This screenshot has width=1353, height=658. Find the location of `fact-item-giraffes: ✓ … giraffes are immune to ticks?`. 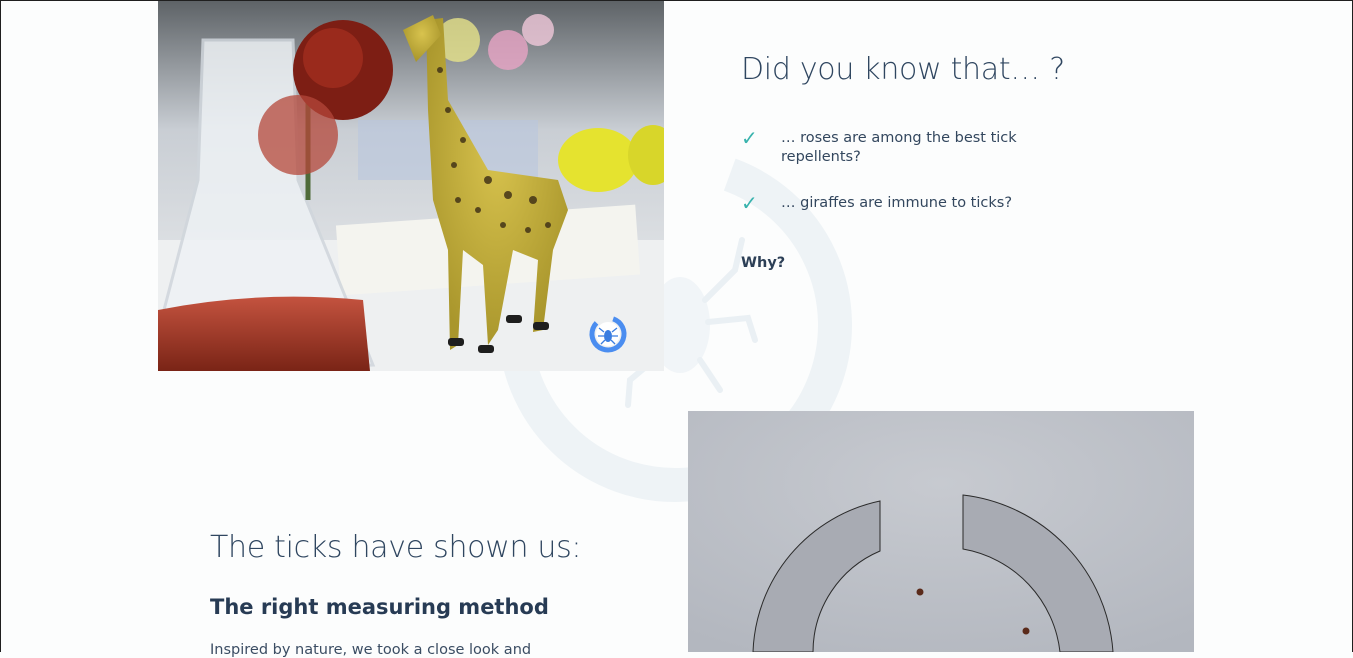

fact-item-giraffes: ✓ … giraffes are immune to ticks? is located at coordinates (896, 203).